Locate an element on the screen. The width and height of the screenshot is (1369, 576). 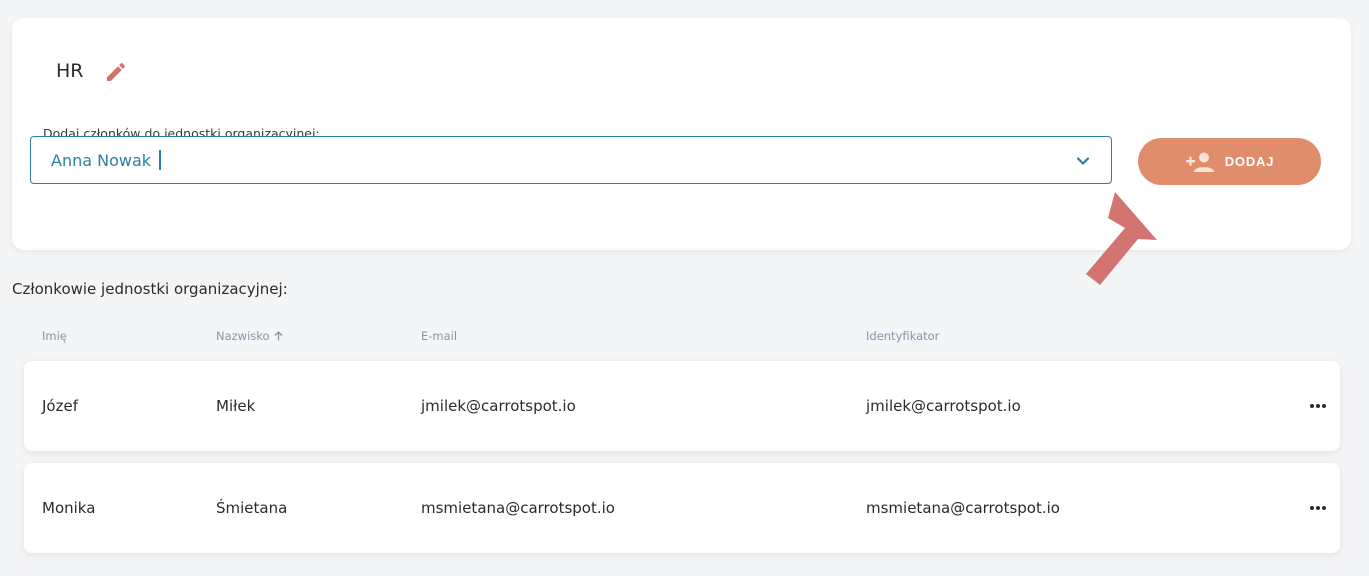
column-header-first-name: Imię is located at coordinates (54, 336).